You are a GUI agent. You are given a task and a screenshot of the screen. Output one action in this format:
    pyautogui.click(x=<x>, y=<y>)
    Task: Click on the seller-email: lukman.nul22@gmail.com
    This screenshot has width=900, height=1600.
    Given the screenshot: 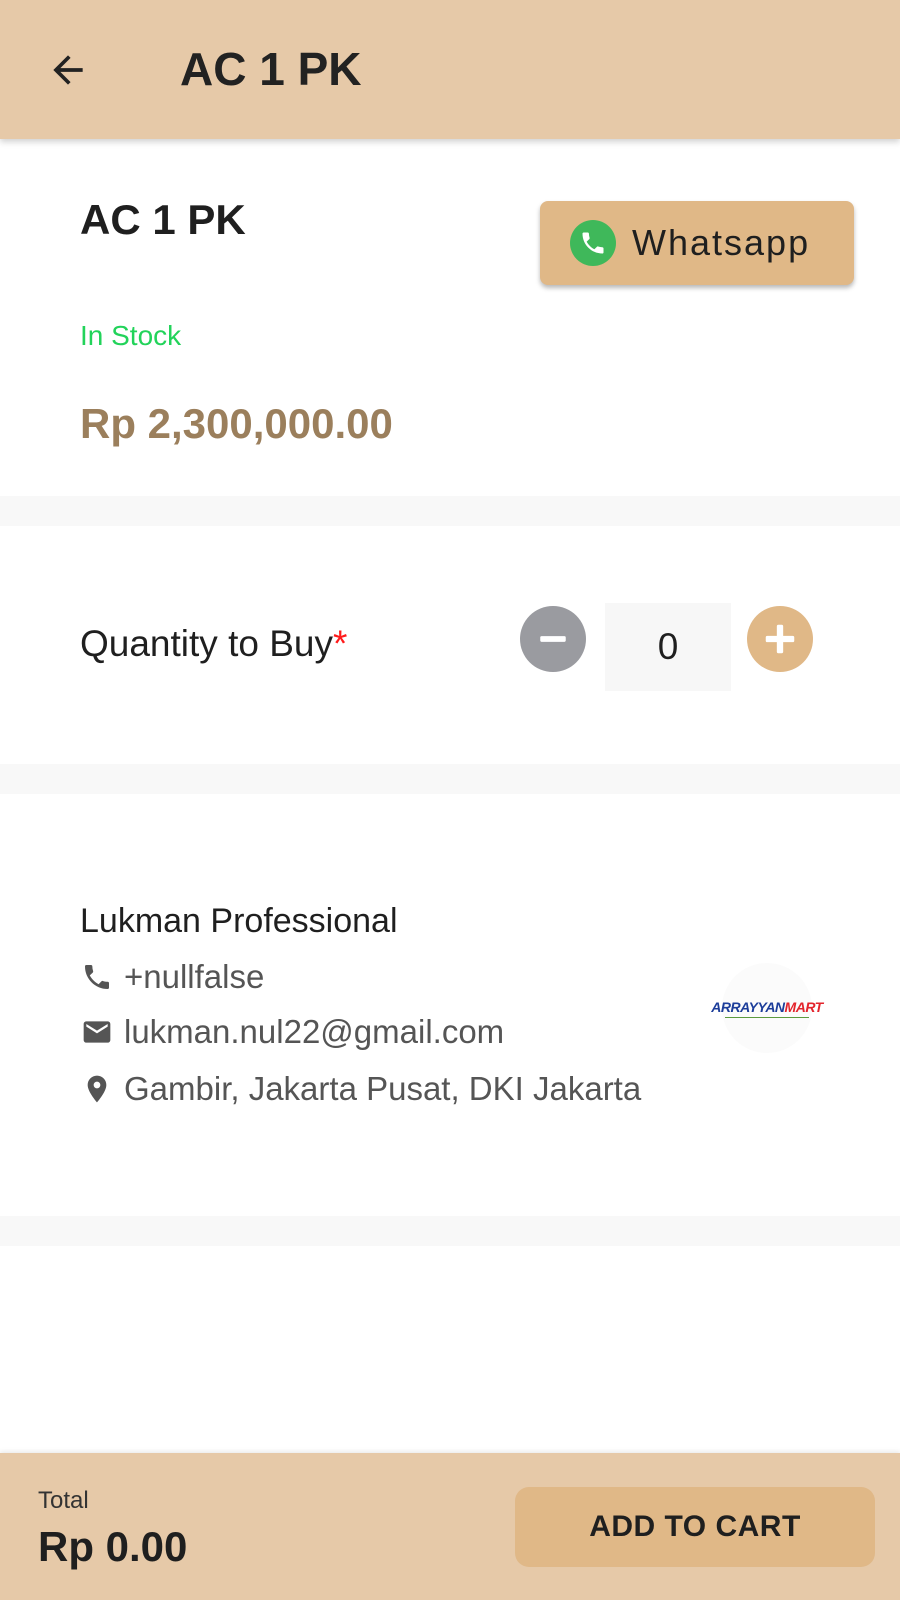 What is the action you would take?
    pyautogui.click(x=314, y=1031)
    